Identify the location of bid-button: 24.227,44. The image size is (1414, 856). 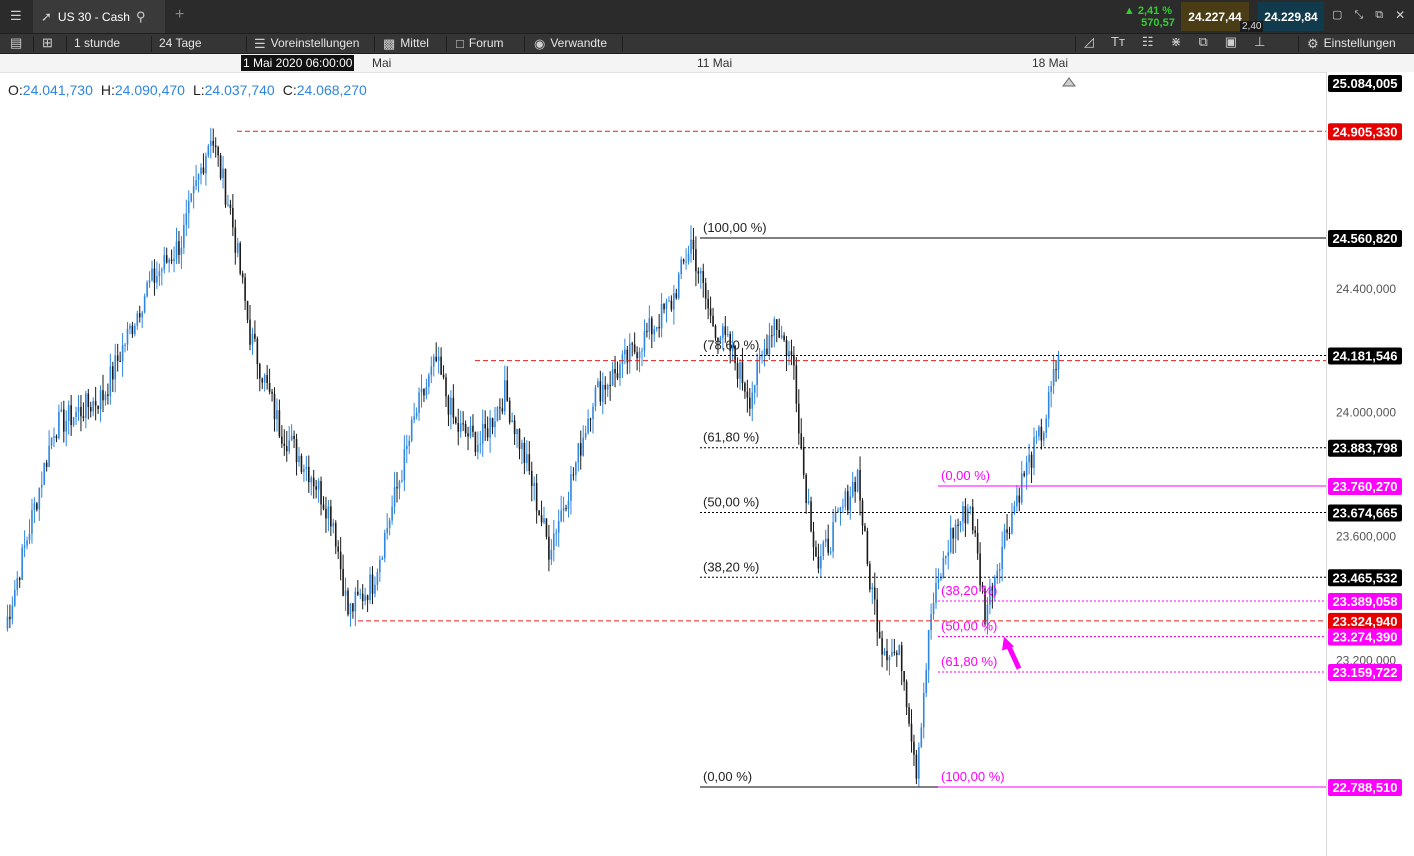
(1215, 16).